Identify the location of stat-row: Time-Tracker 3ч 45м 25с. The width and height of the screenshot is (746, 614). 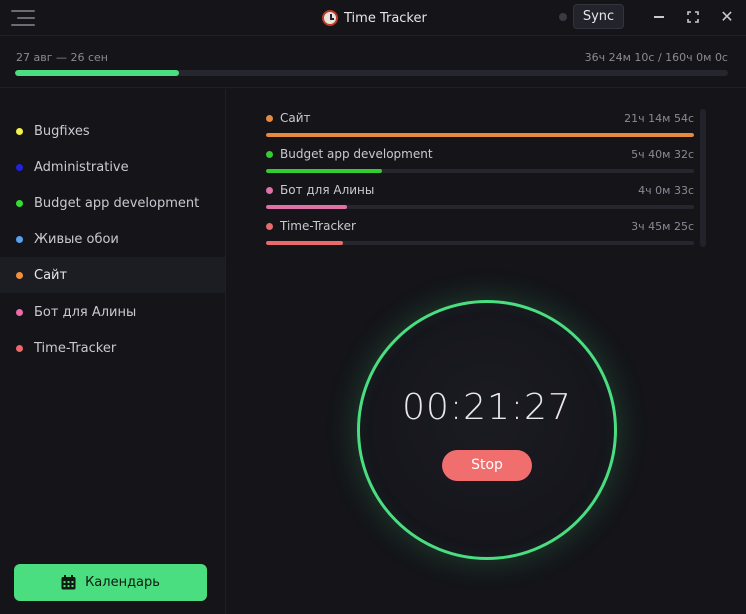
(480, 236).